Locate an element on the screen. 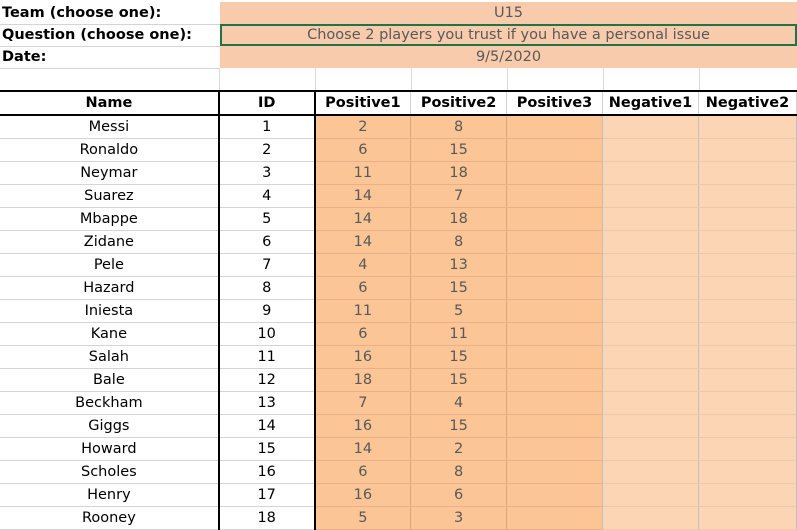 This screenshot has height=530, width=797. positive2-cell: 11 is located at coordinates (459, 334).